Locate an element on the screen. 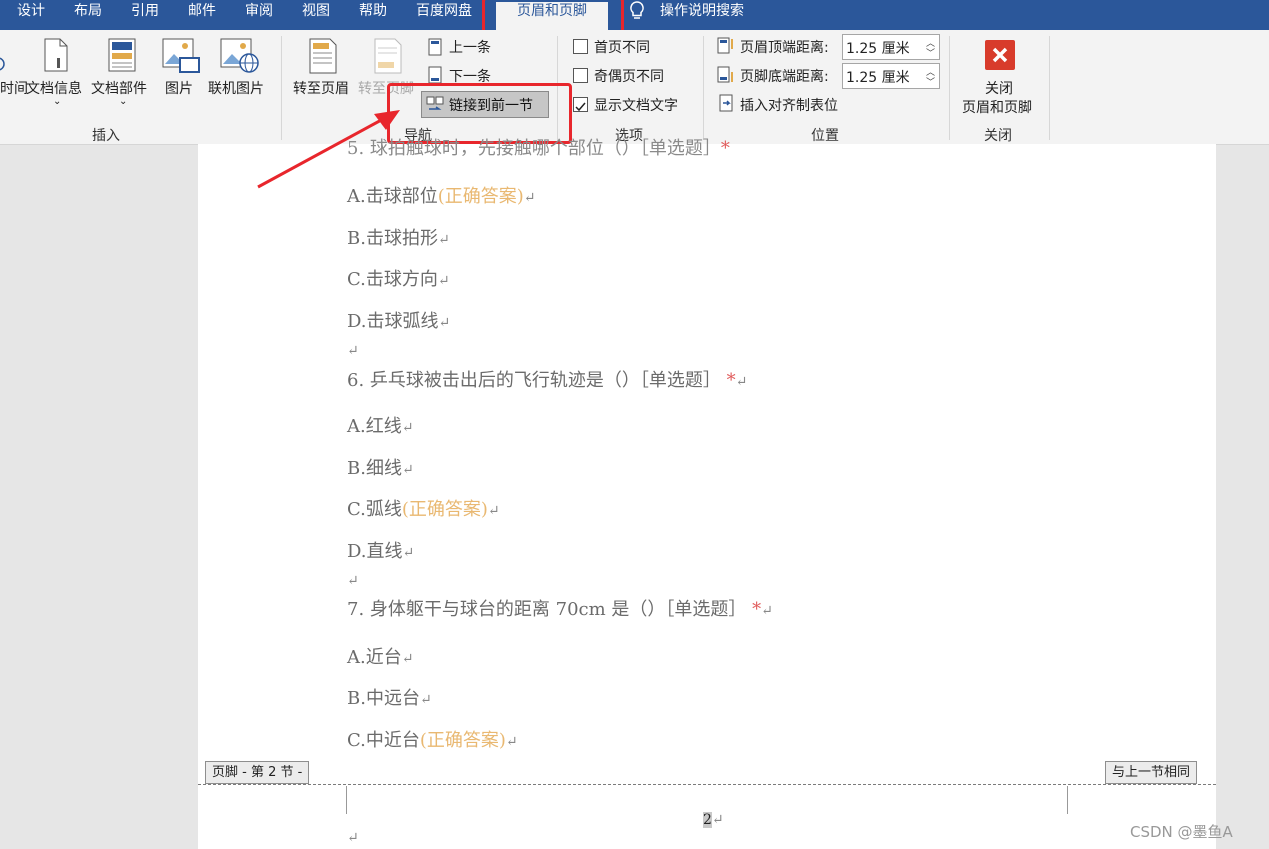 This screenshot has height=849, width=1269. previous-button: 上一条 is located at coordinates (470, 47).